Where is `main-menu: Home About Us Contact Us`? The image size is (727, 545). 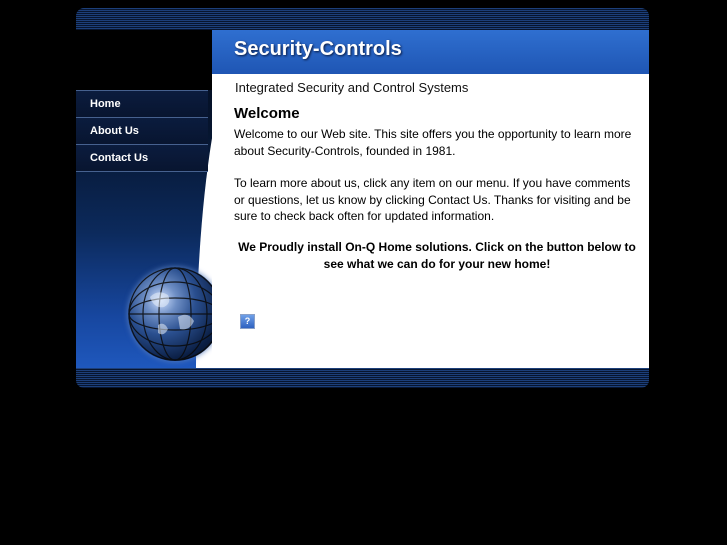
main-menu: Home About Us Contact Us is located at coordinates (142, 131).